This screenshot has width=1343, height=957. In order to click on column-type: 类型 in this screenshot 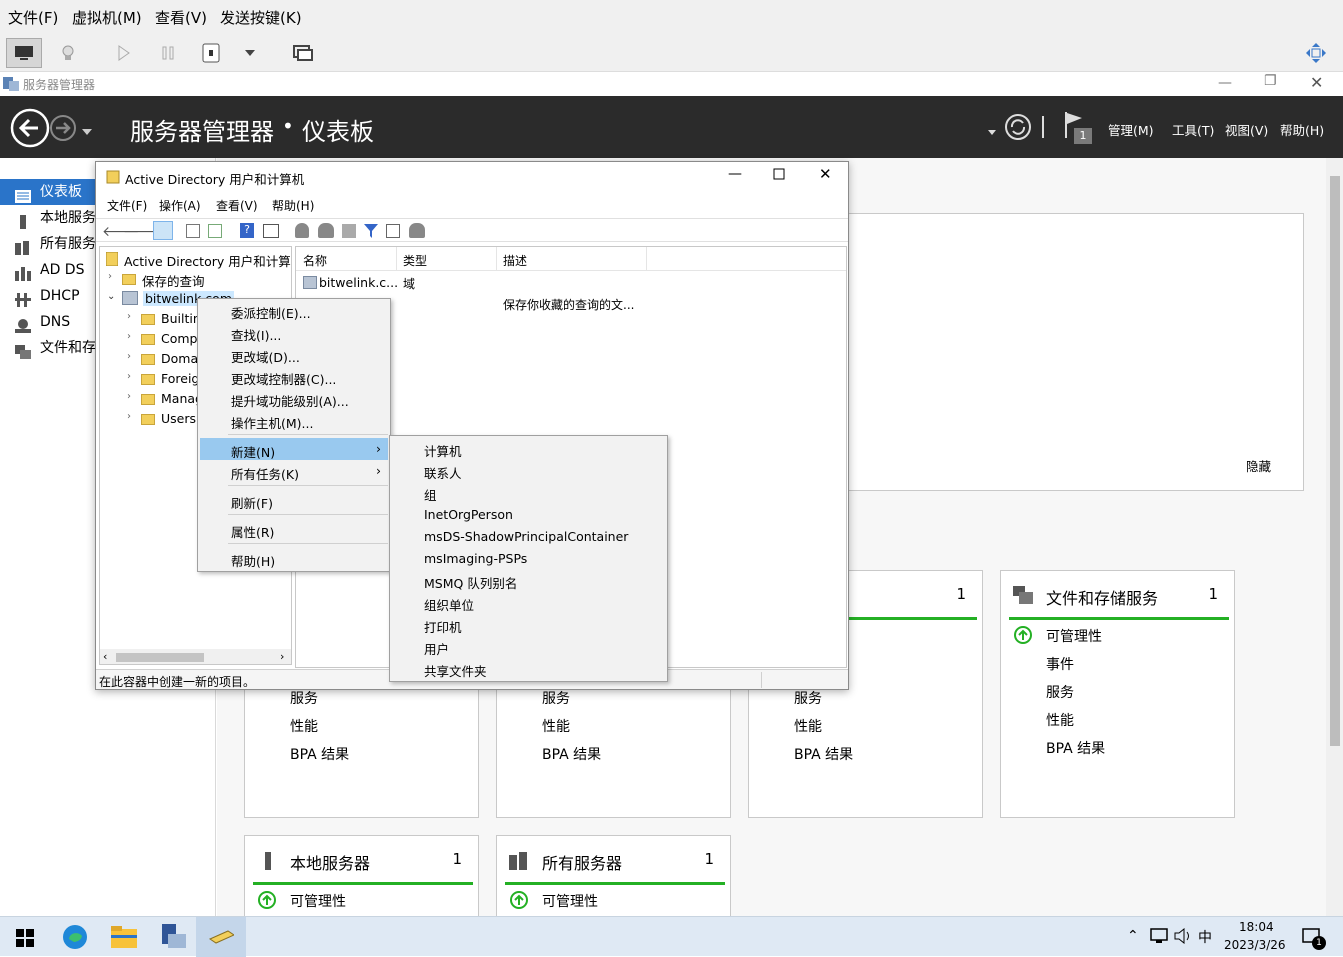, I will do `click(415, 260)`.